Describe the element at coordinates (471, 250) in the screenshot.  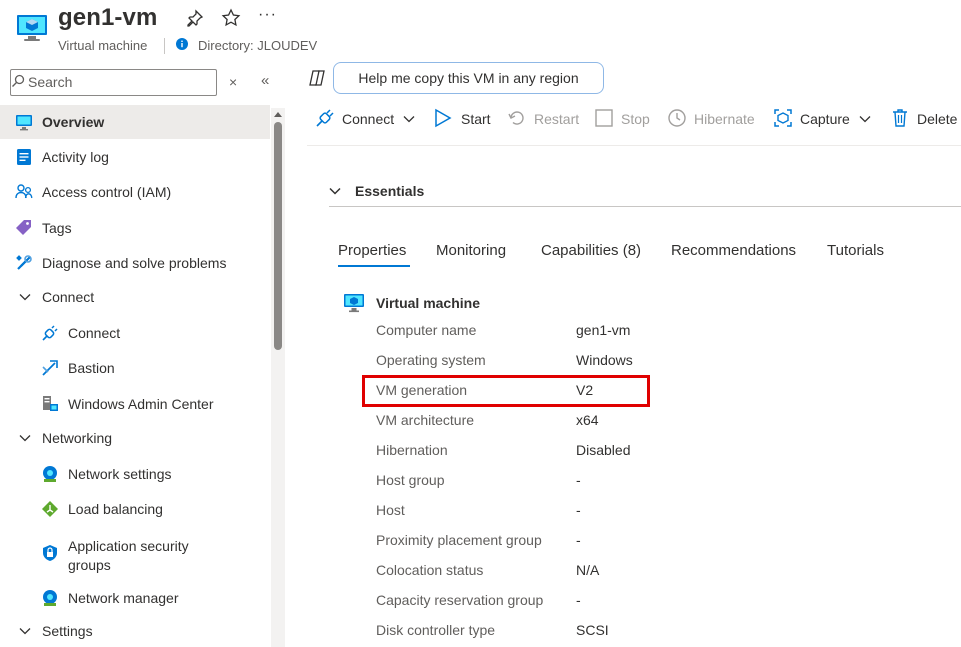
I see `tab-monitoring: Monitoring` at that location.